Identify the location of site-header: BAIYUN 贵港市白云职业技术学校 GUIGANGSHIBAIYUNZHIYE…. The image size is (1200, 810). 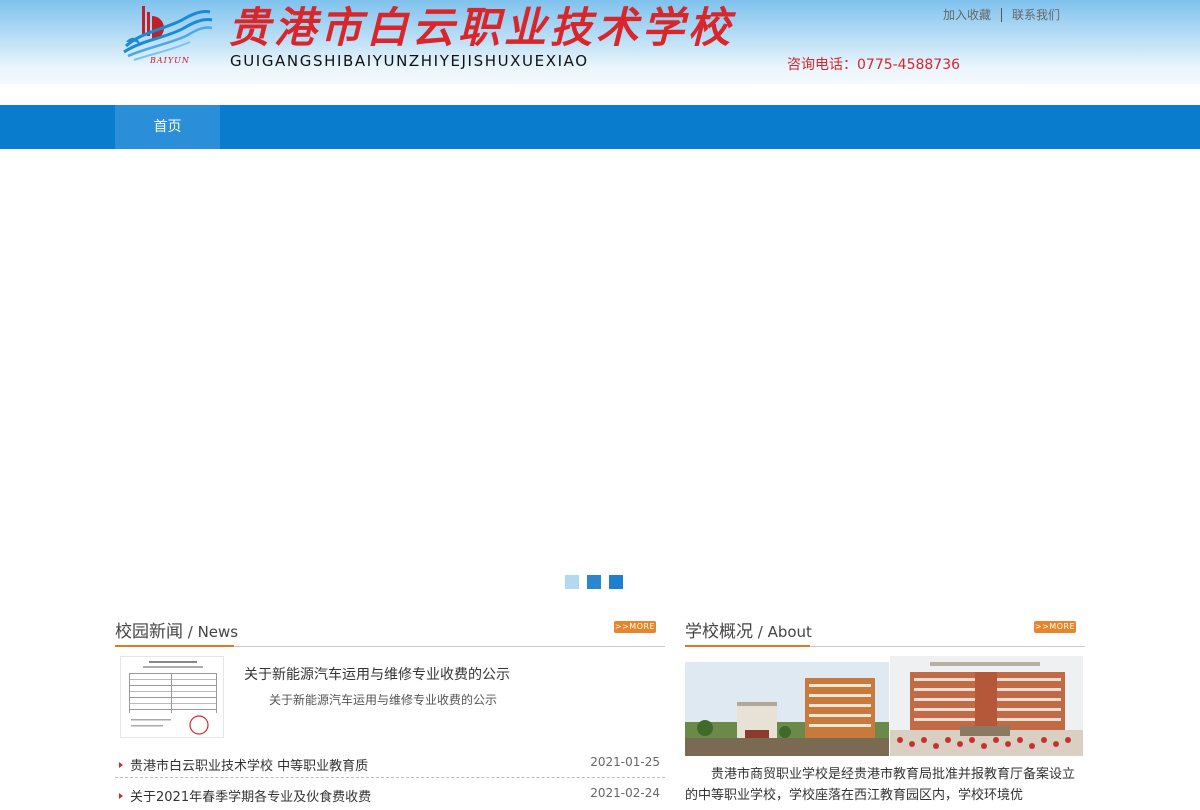
(600, 42).